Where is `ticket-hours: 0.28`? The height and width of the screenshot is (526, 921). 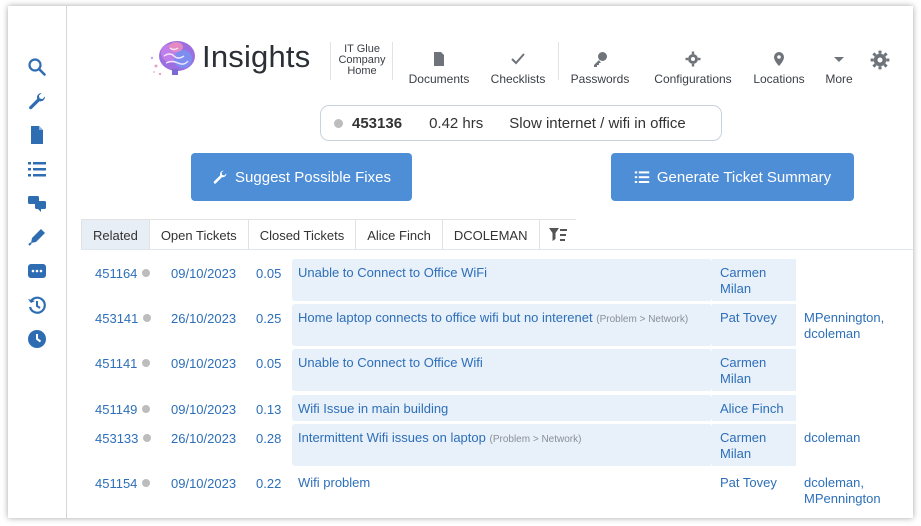 ticket-hours: 0.28 is located at coordinates (269, 438).